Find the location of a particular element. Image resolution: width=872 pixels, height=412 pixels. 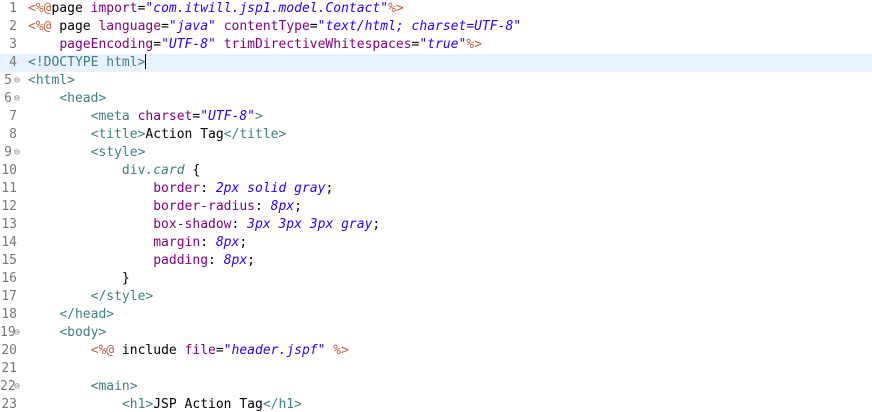

code-token: <h1> is located at coordinates (137, 404).